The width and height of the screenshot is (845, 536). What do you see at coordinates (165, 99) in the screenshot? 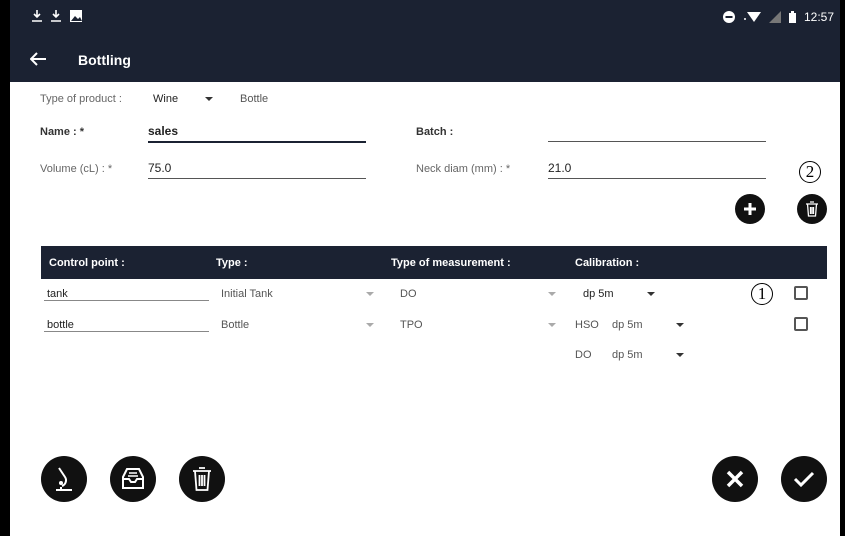
I see `product-select: Wine` at bounding box center [165, 99].